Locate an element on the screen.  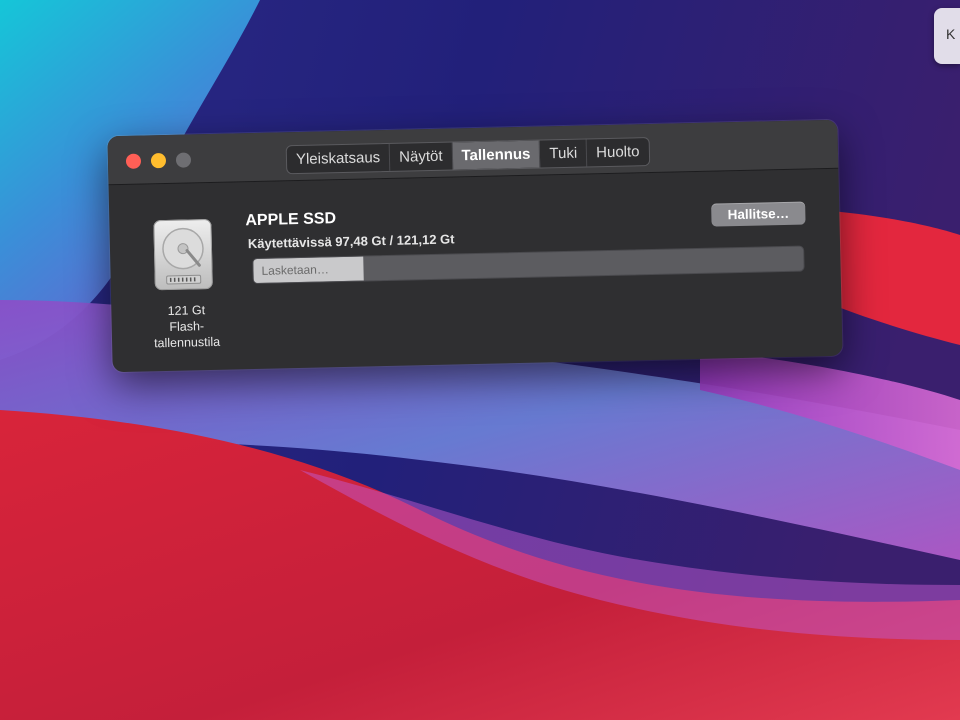
disk-available: Käytettävissä 97,48 Gt / 121,12 Gt is located at coordinates (351, 241).